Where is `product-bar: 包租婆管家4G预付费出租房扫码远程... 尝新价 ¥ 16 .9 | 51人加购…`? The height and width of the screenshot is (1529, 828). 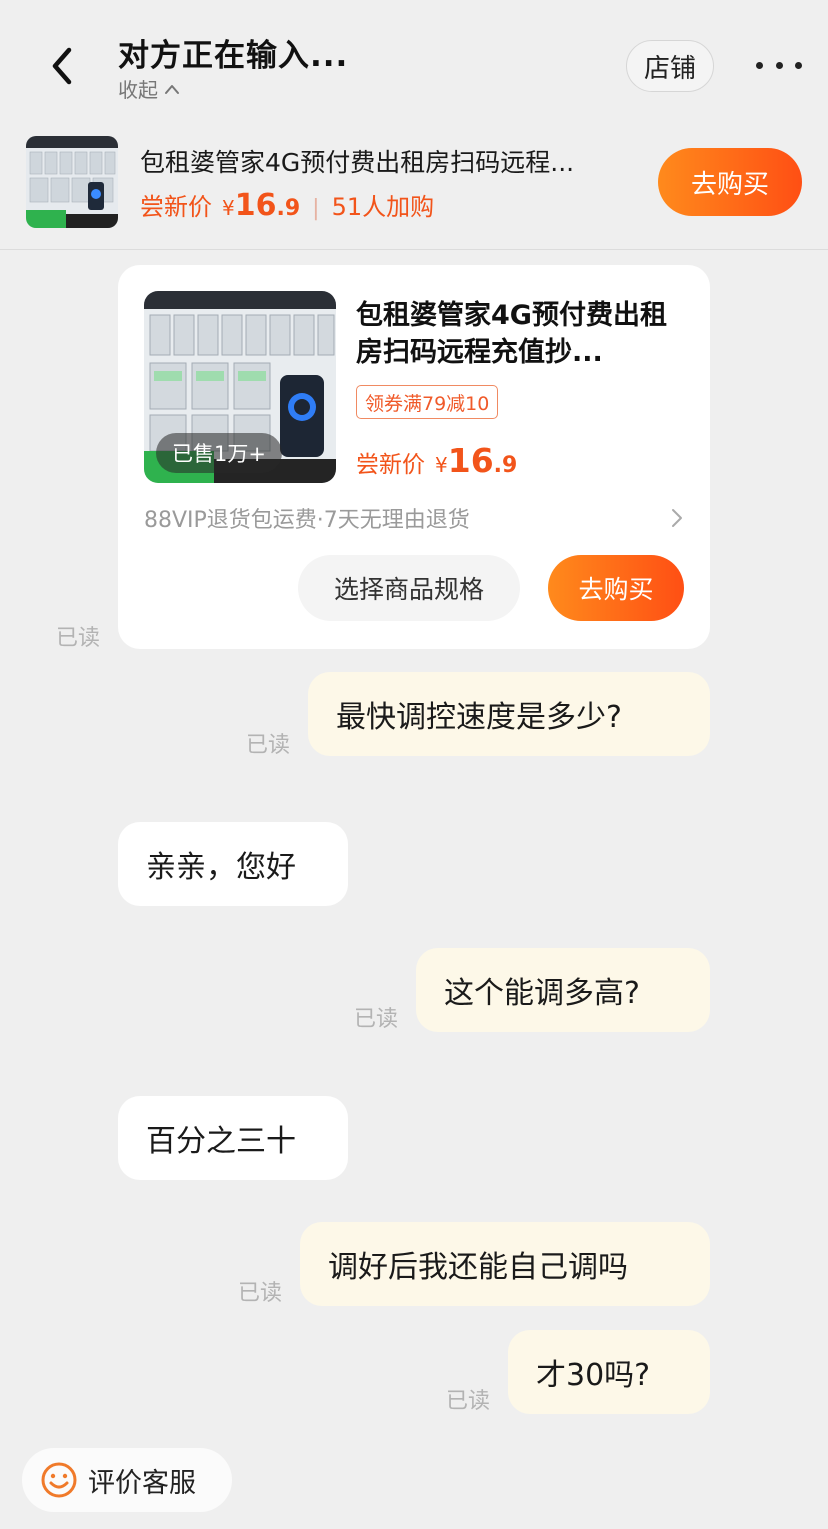 product-bar: 包租婆管家4G预付费出租房扫码远程... 尝新价 ¥ 16 .9 | 51人加购… is located at coordinates (414, 187).